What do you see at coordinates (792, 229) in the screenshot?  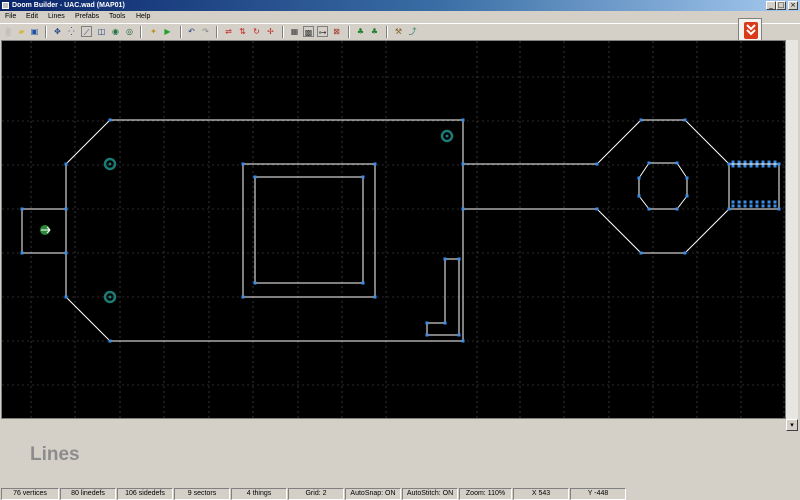 I see `vertical-scrollbar` at bounding box center [792, 229].